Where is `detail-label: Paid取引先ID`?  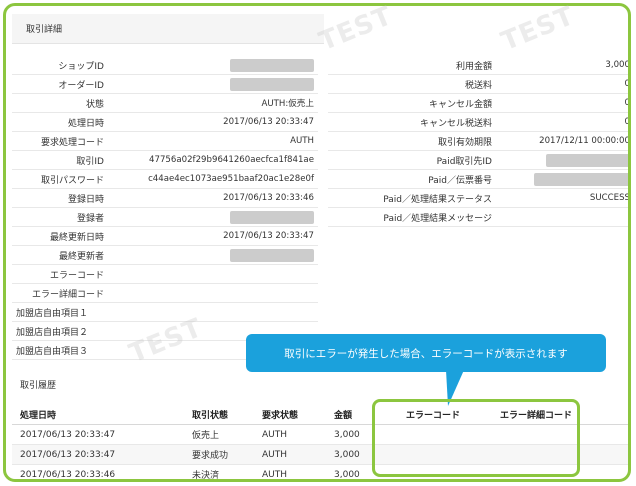
detail-label: Paid取引先ID is located at coordinates (464, 161).